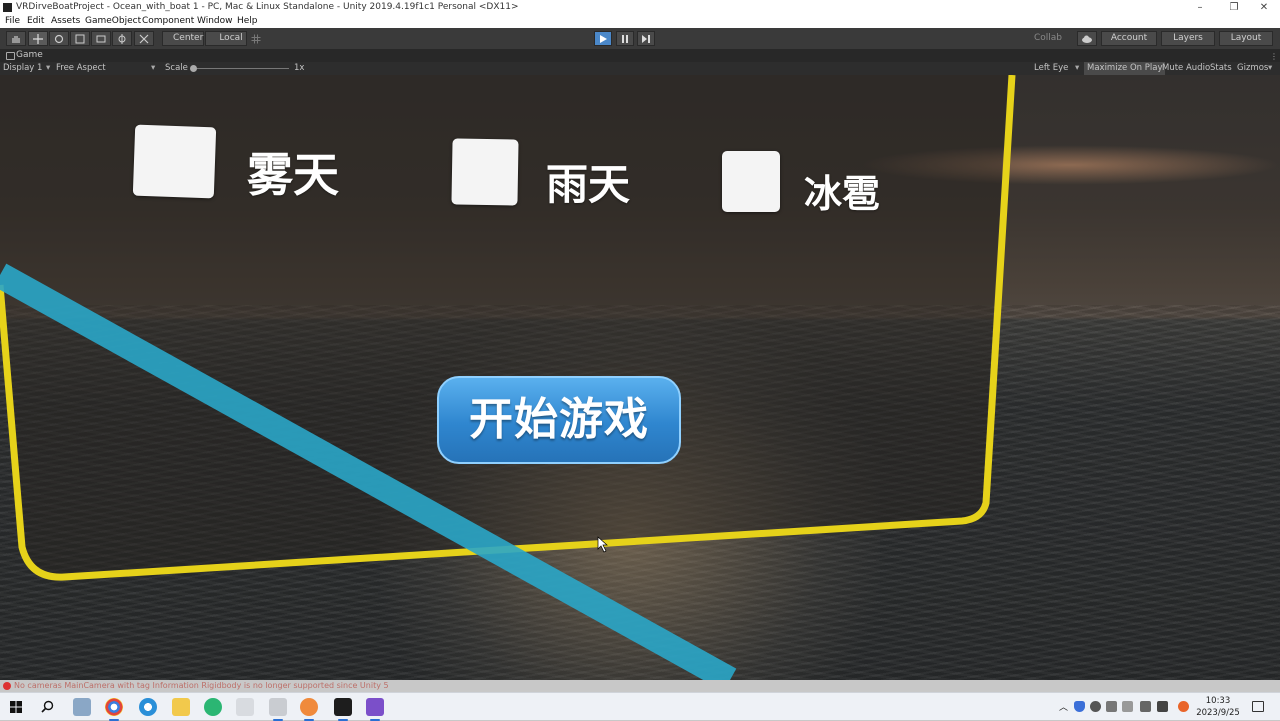  I want to click on tab-game: Game, so click(23, 55).